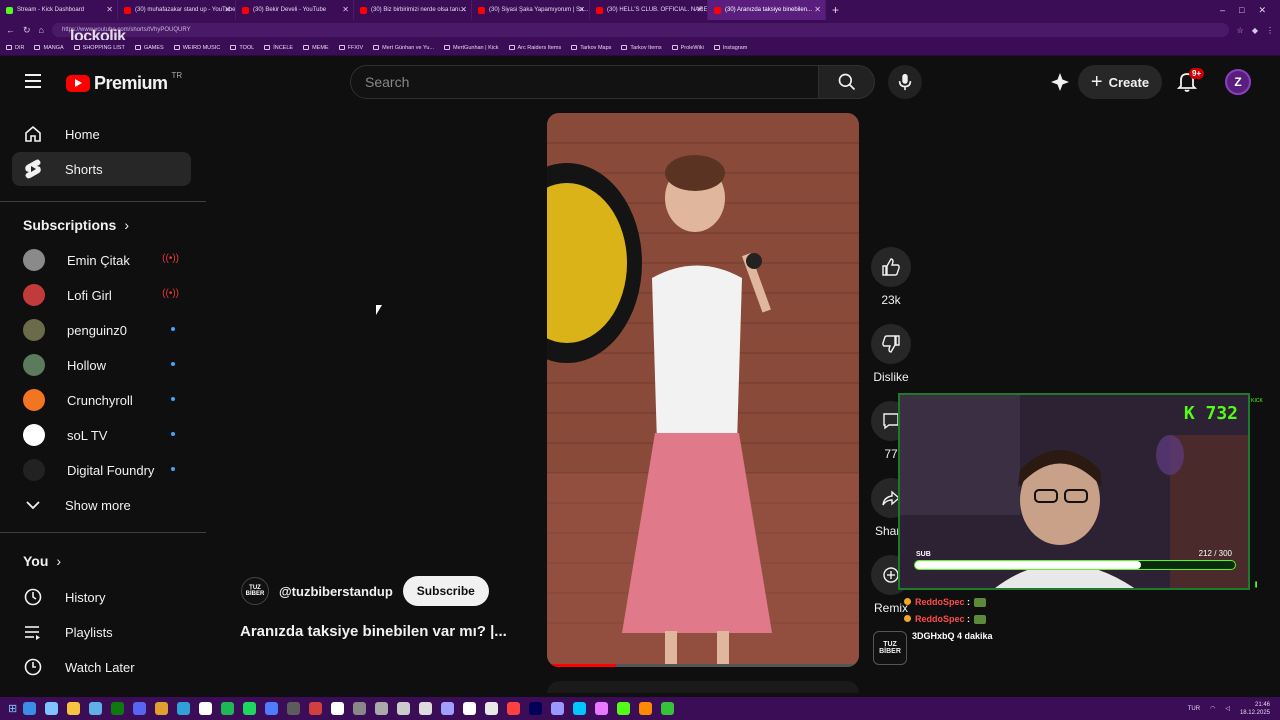 This screenshot has width=1280, height=720. What do you see at coordinates (471, 48) in the screenshot?
I see `bookmark-item: MertGunhan | Kick` at bounding box center [471, 48].